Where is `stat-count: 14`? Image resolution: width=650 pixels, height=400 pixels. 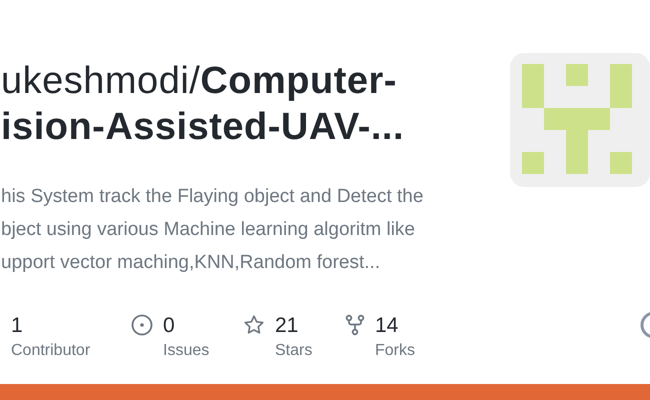
stat-count: 14 is located at coordinates (387, 326).